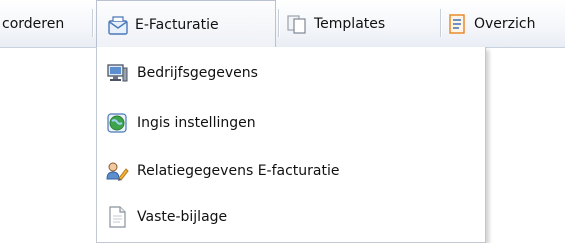  What do you see at coordinates (297, 24) in the screenshot?
I see `templates-icon` at bounding box center [297, 24].